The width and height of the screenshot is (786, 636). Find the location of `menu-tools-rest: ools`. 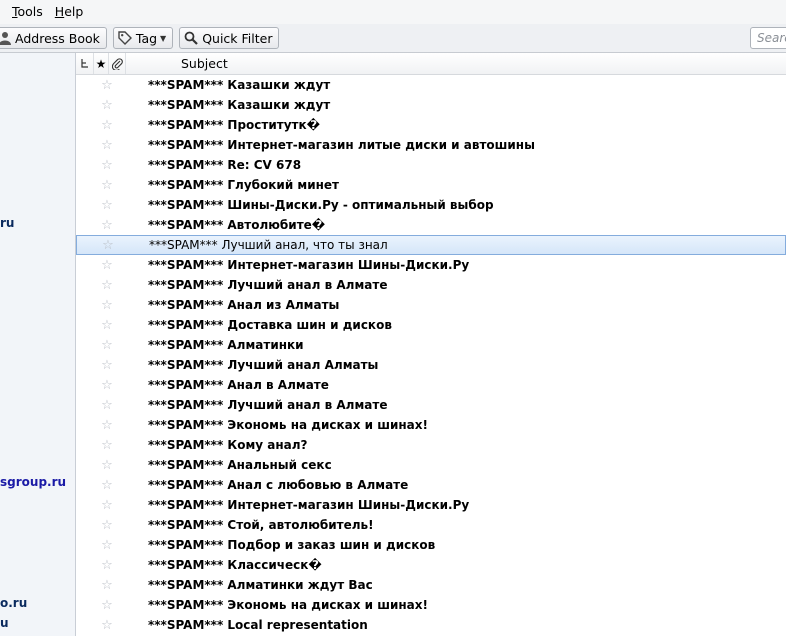

menu-tools-rest: ools is located at coordinates (30, 11).